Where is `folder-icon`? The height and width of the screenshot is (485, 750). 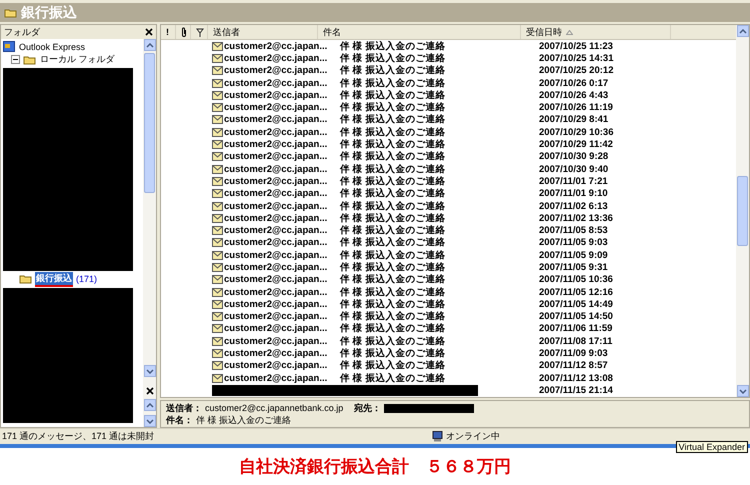
folder-icon is located at coordinates (25, 279).